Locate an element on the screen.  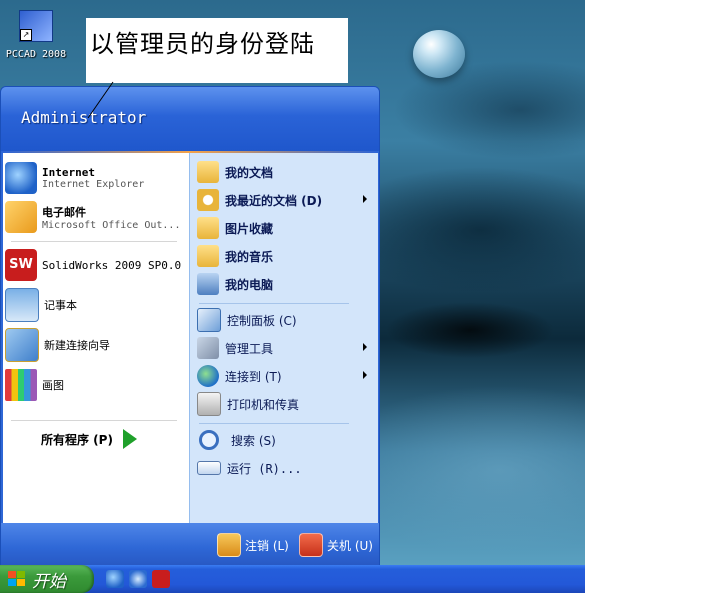
tool-search: 搜索 (S) is located at coordinates (285, 440).